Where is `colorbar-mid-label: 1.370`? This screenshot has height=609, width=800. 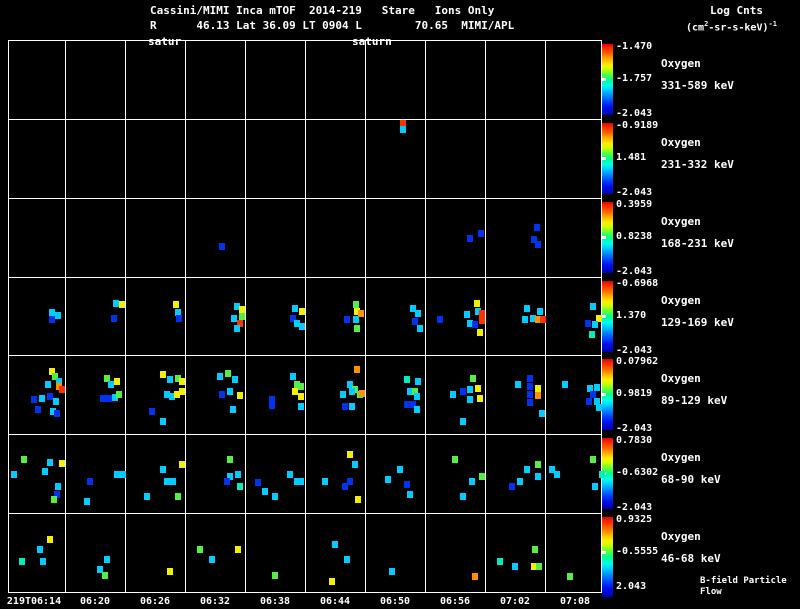
colorbar-mid-label: 1.370 is located at coordinates (631, 315).